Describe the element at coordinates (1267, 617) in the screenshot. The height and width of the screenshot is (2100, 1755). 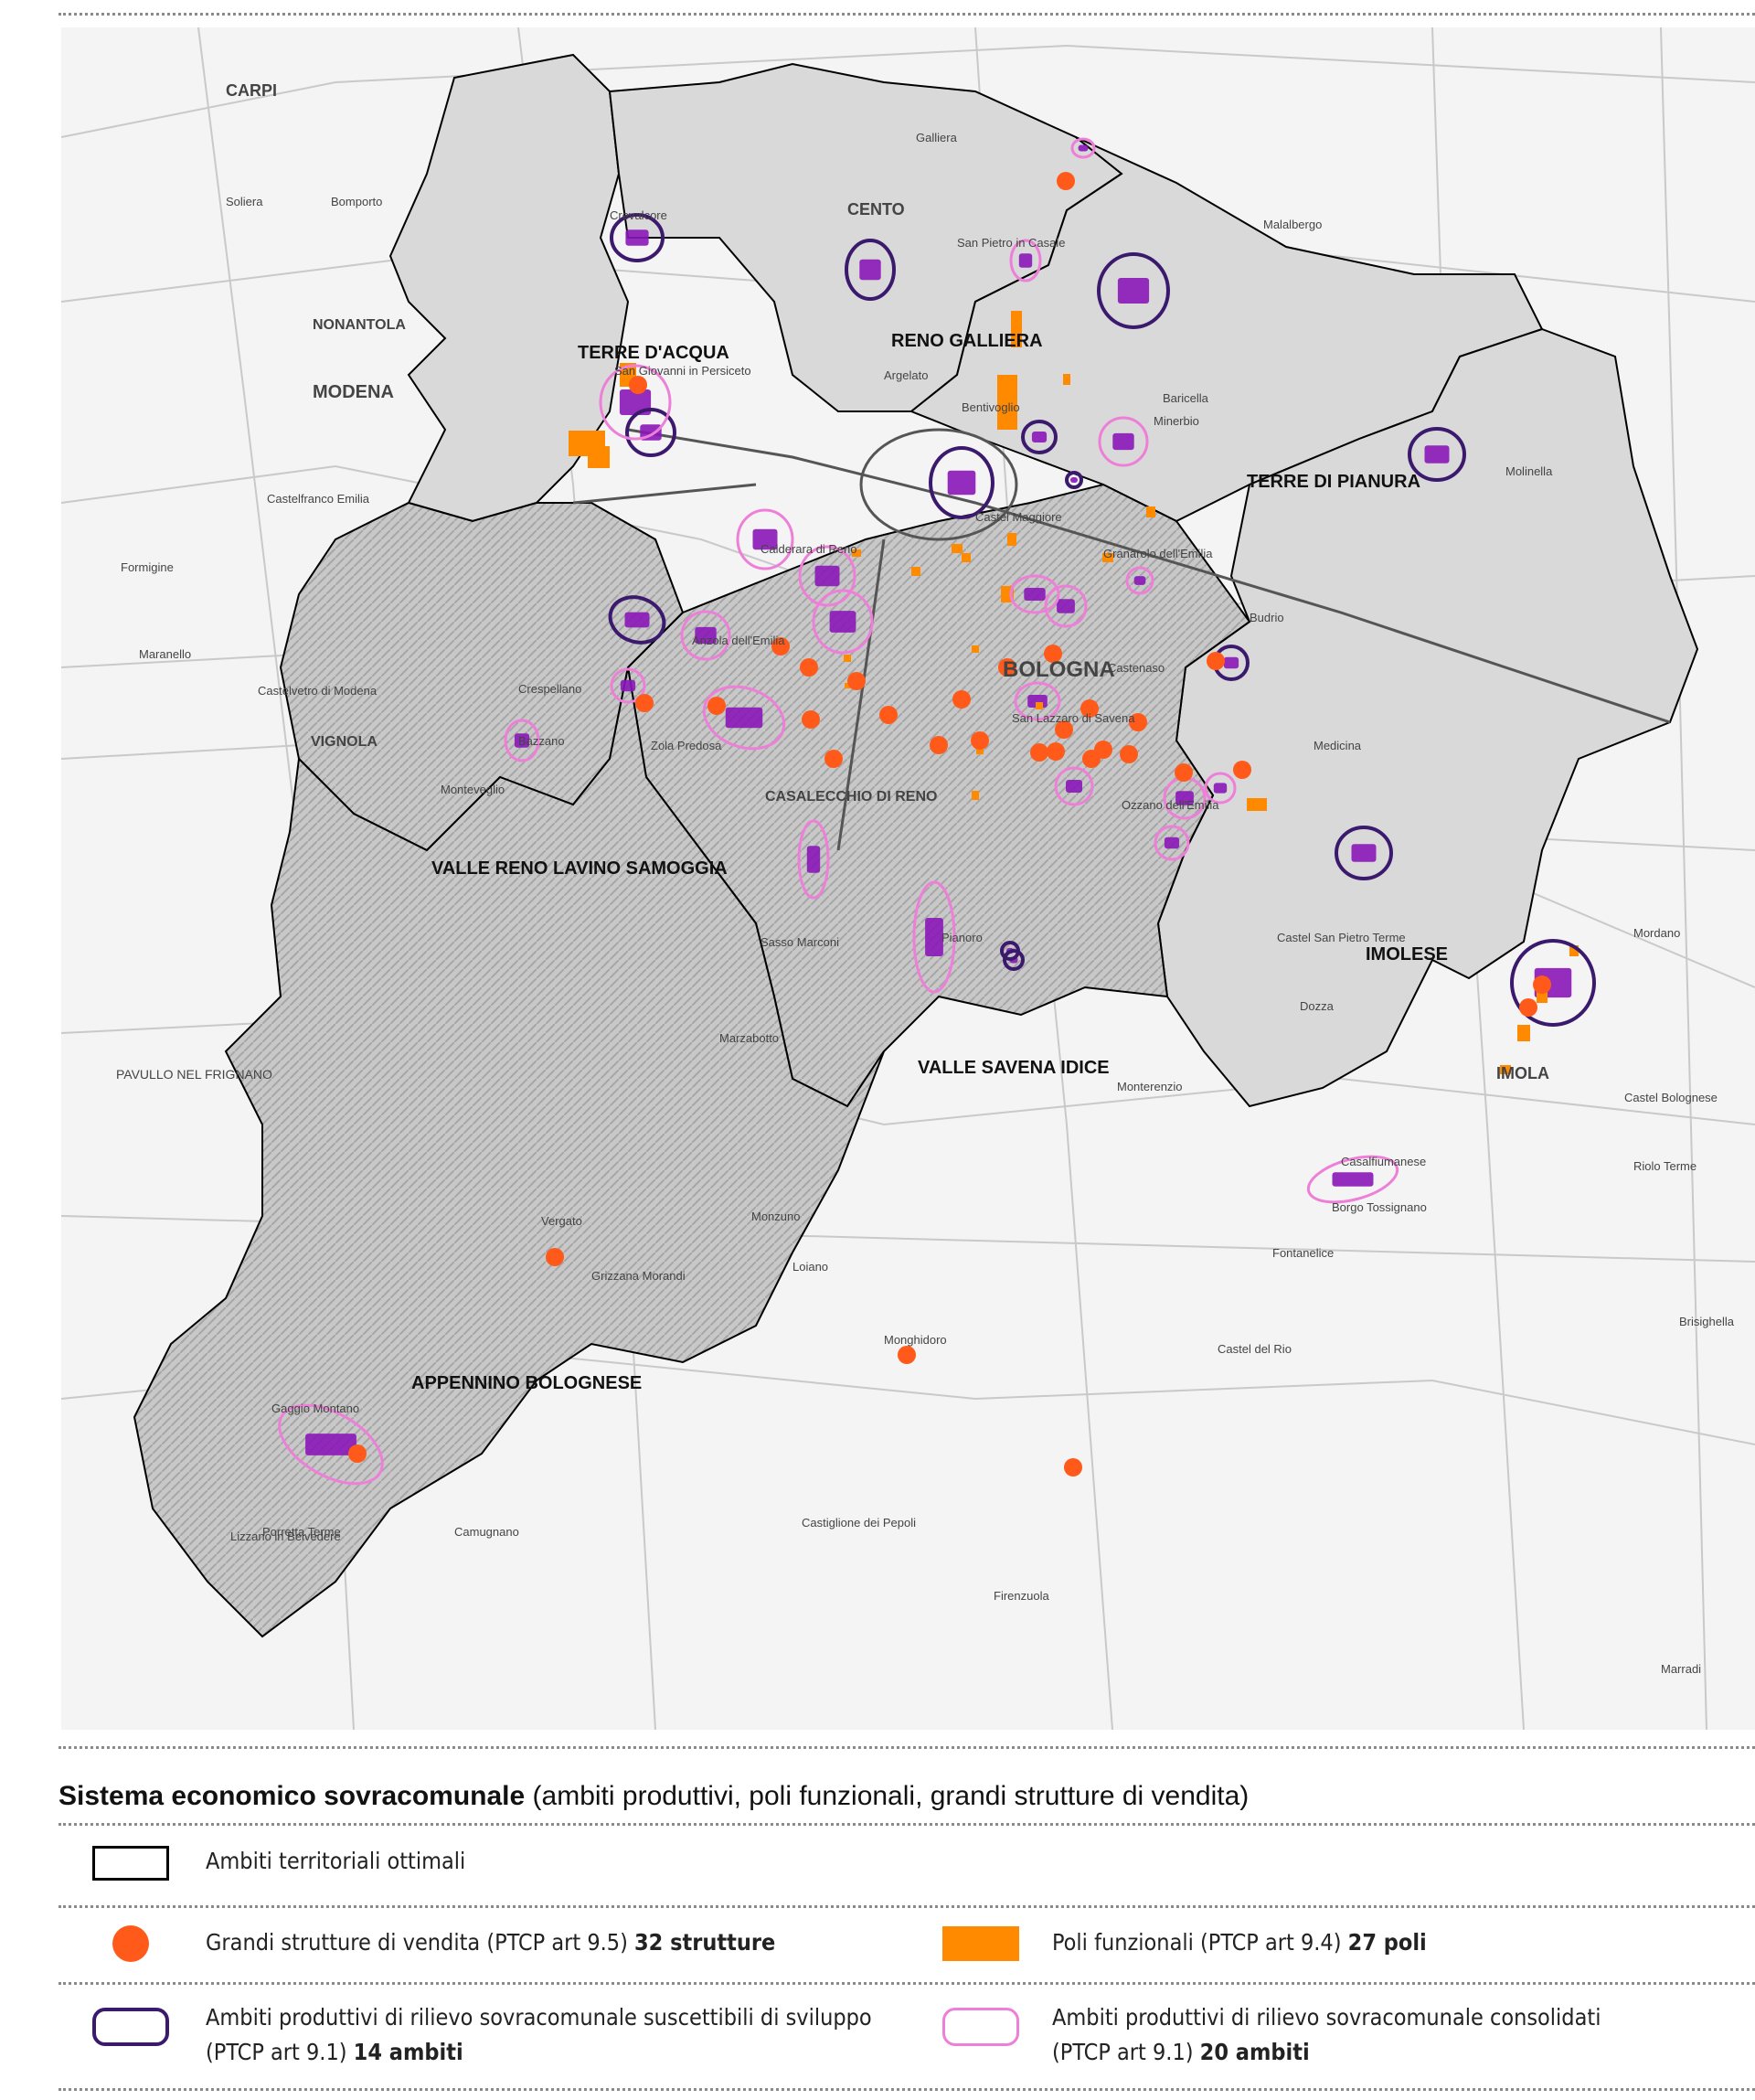
I see `city-label: Budrio` at that location.